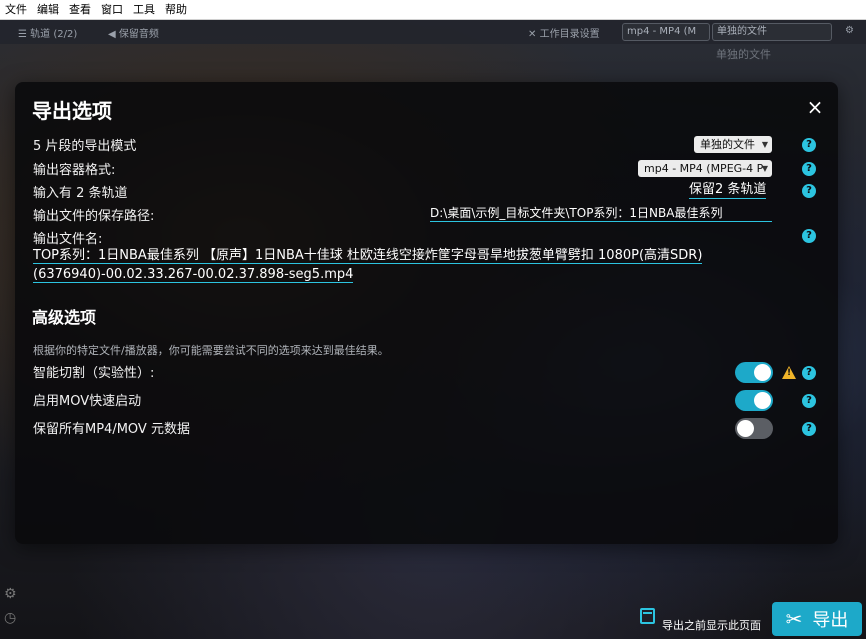 The width and height of the screenshot is (866, 639). What do you see at coordinates (112, 9) in the screenshot?
I see `menu-window: 窗口` at bounding box center [112, 9].